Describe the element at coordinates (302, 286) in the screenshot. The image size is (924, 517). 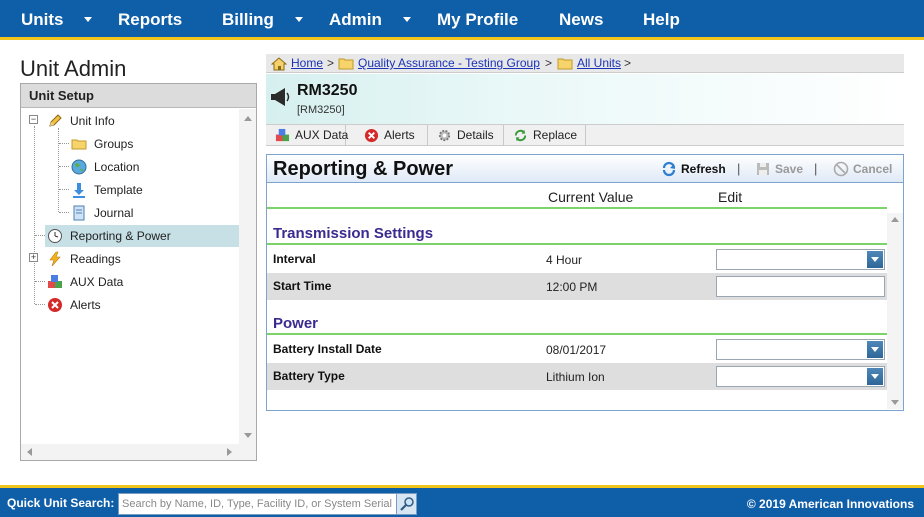
I see `row-label: Start Time` at that location.